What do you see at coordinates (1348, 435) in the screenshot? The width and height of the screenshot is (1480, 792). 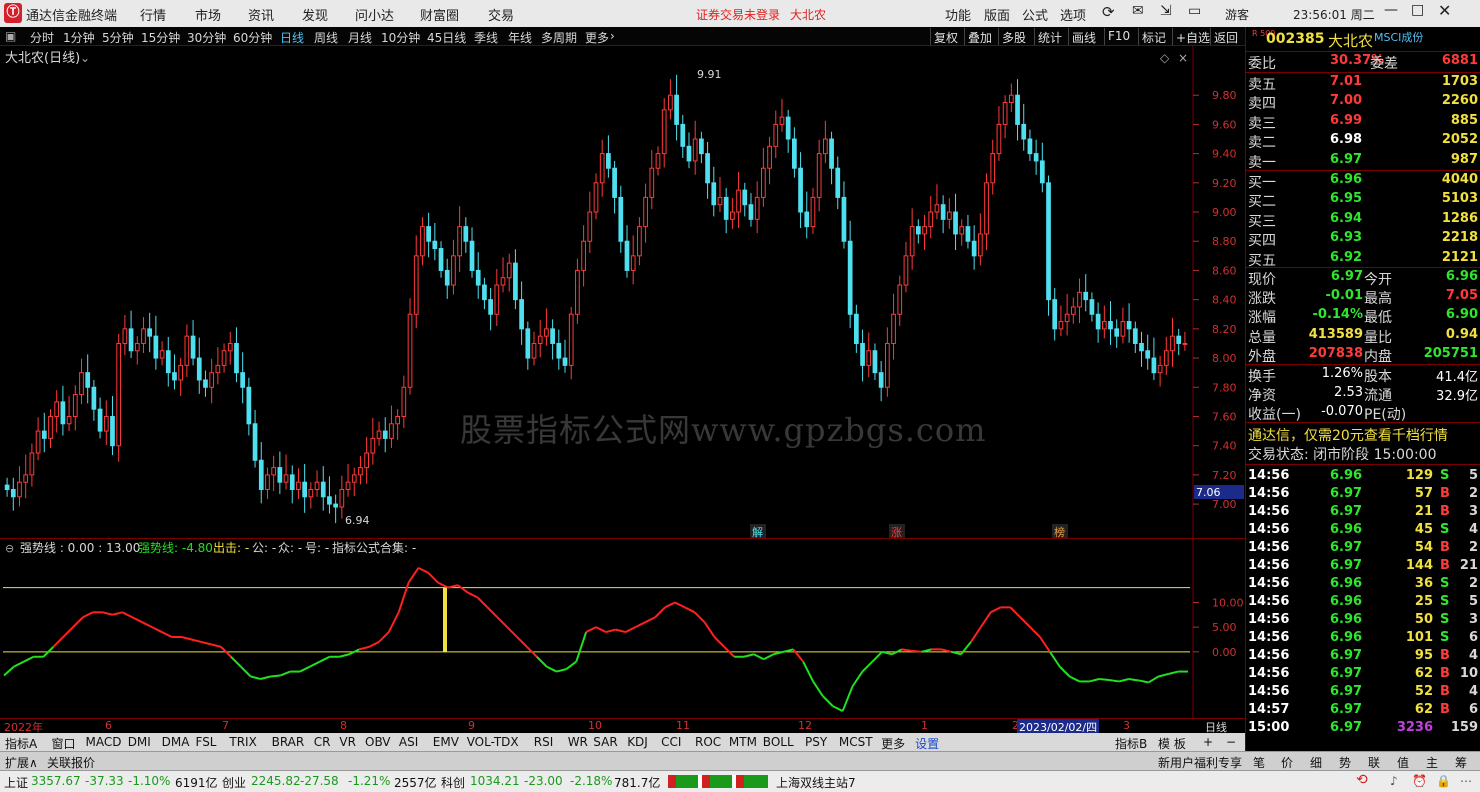 I see `level2-promo: 通达信，仅需20元查看千档行情` at bounding box center [1348, 435].